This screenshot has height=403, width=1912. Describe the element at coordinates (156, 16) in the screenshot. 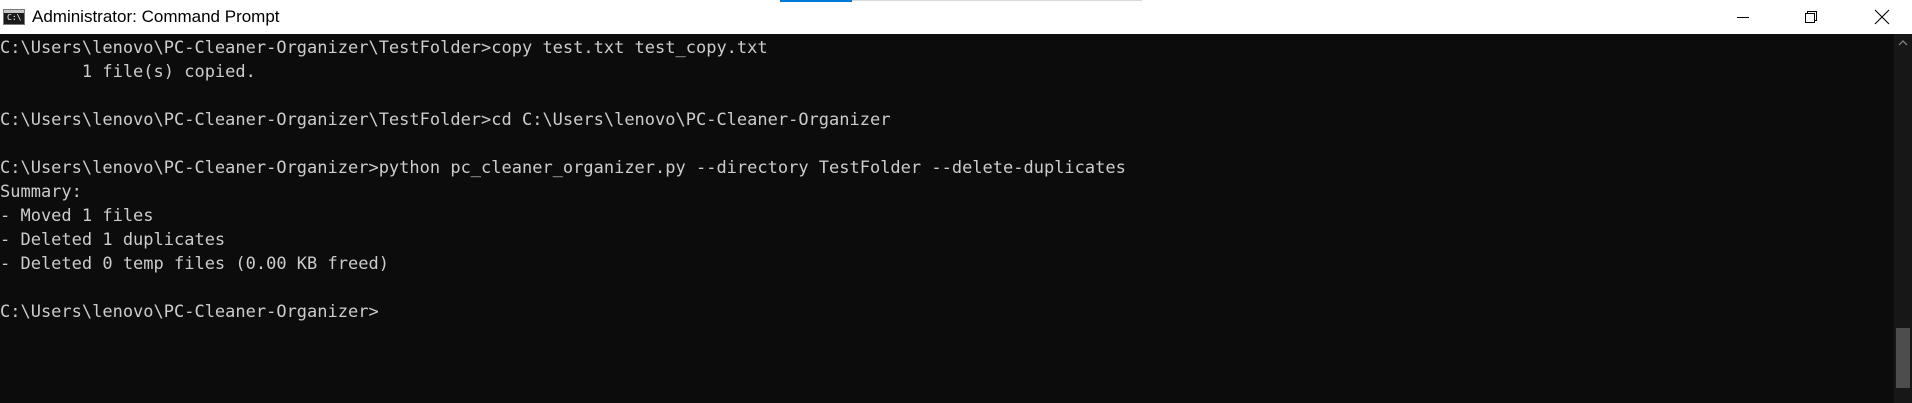

I see `window-title: Administrator: Command Prompt` at that location.